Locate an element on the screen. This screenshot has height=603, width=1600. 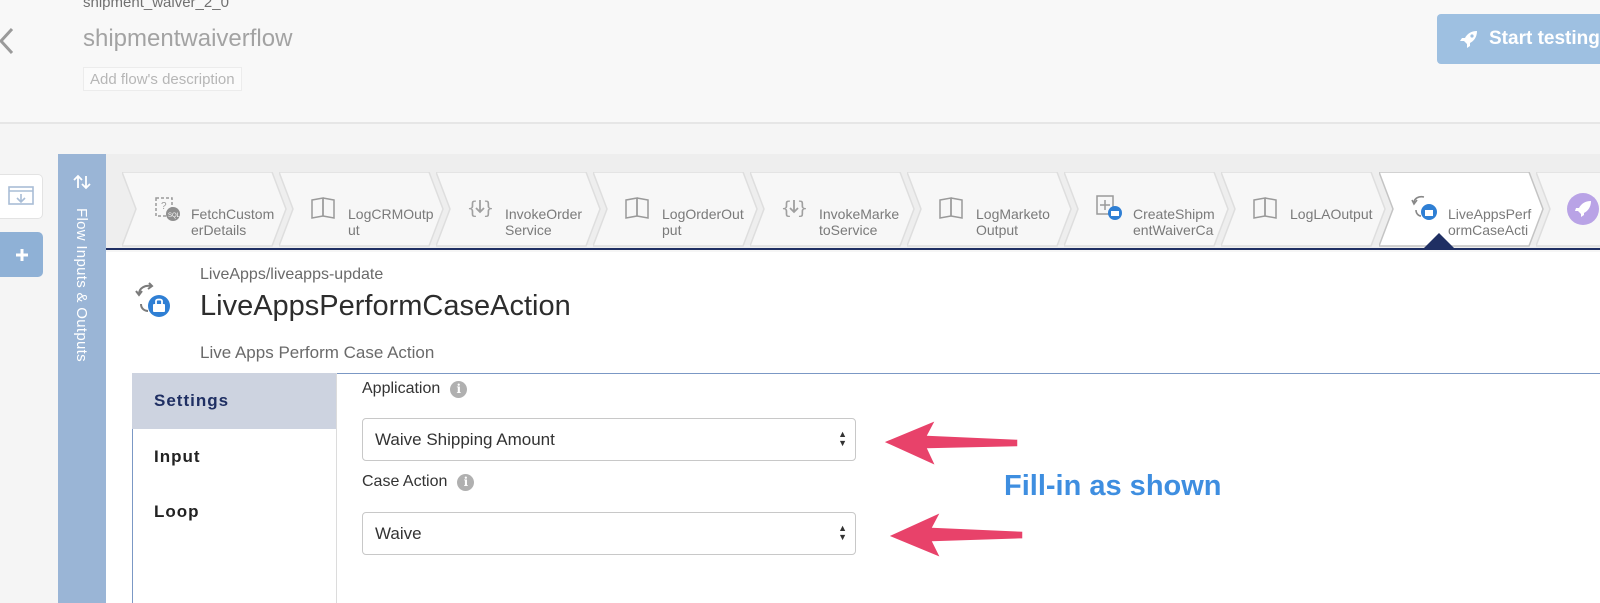
flow-id: shipment_waiver_2_0 is located at coordinates (156, 5).